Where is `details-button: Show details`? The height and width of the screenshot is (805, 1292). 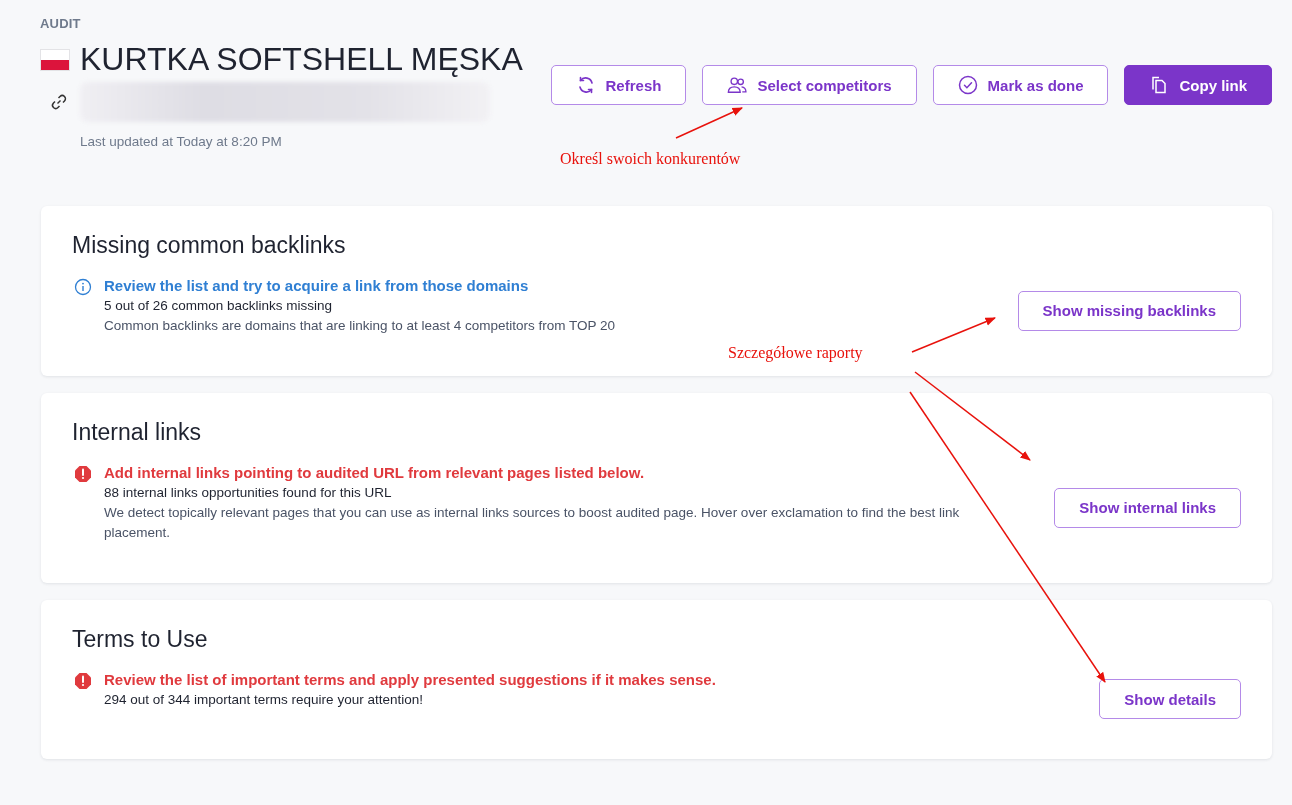 details-button: Show details is located at coordinates (1170, 699).